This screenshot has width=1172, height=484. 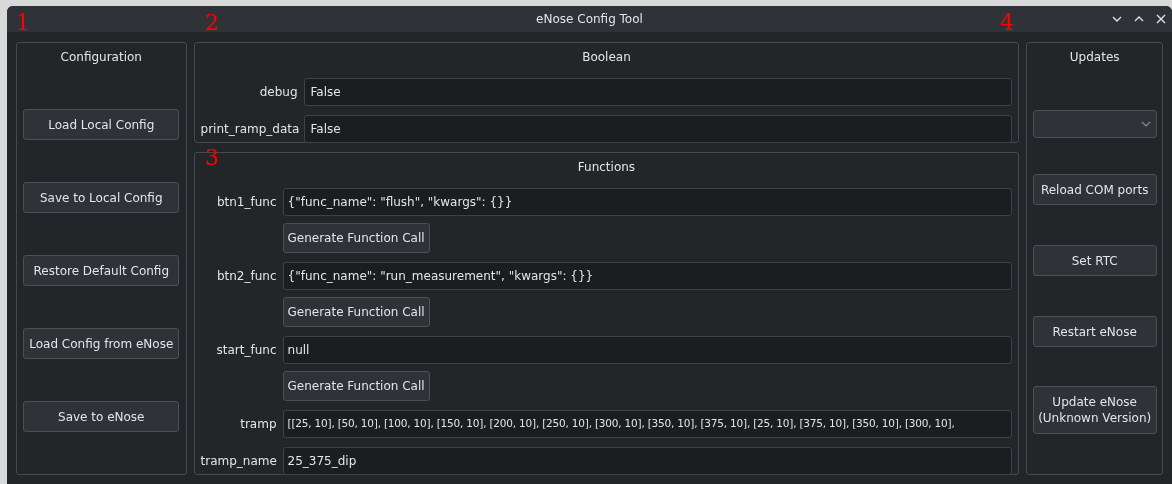 I want to click on annotation-number: 2, so click(x=212, y=23).